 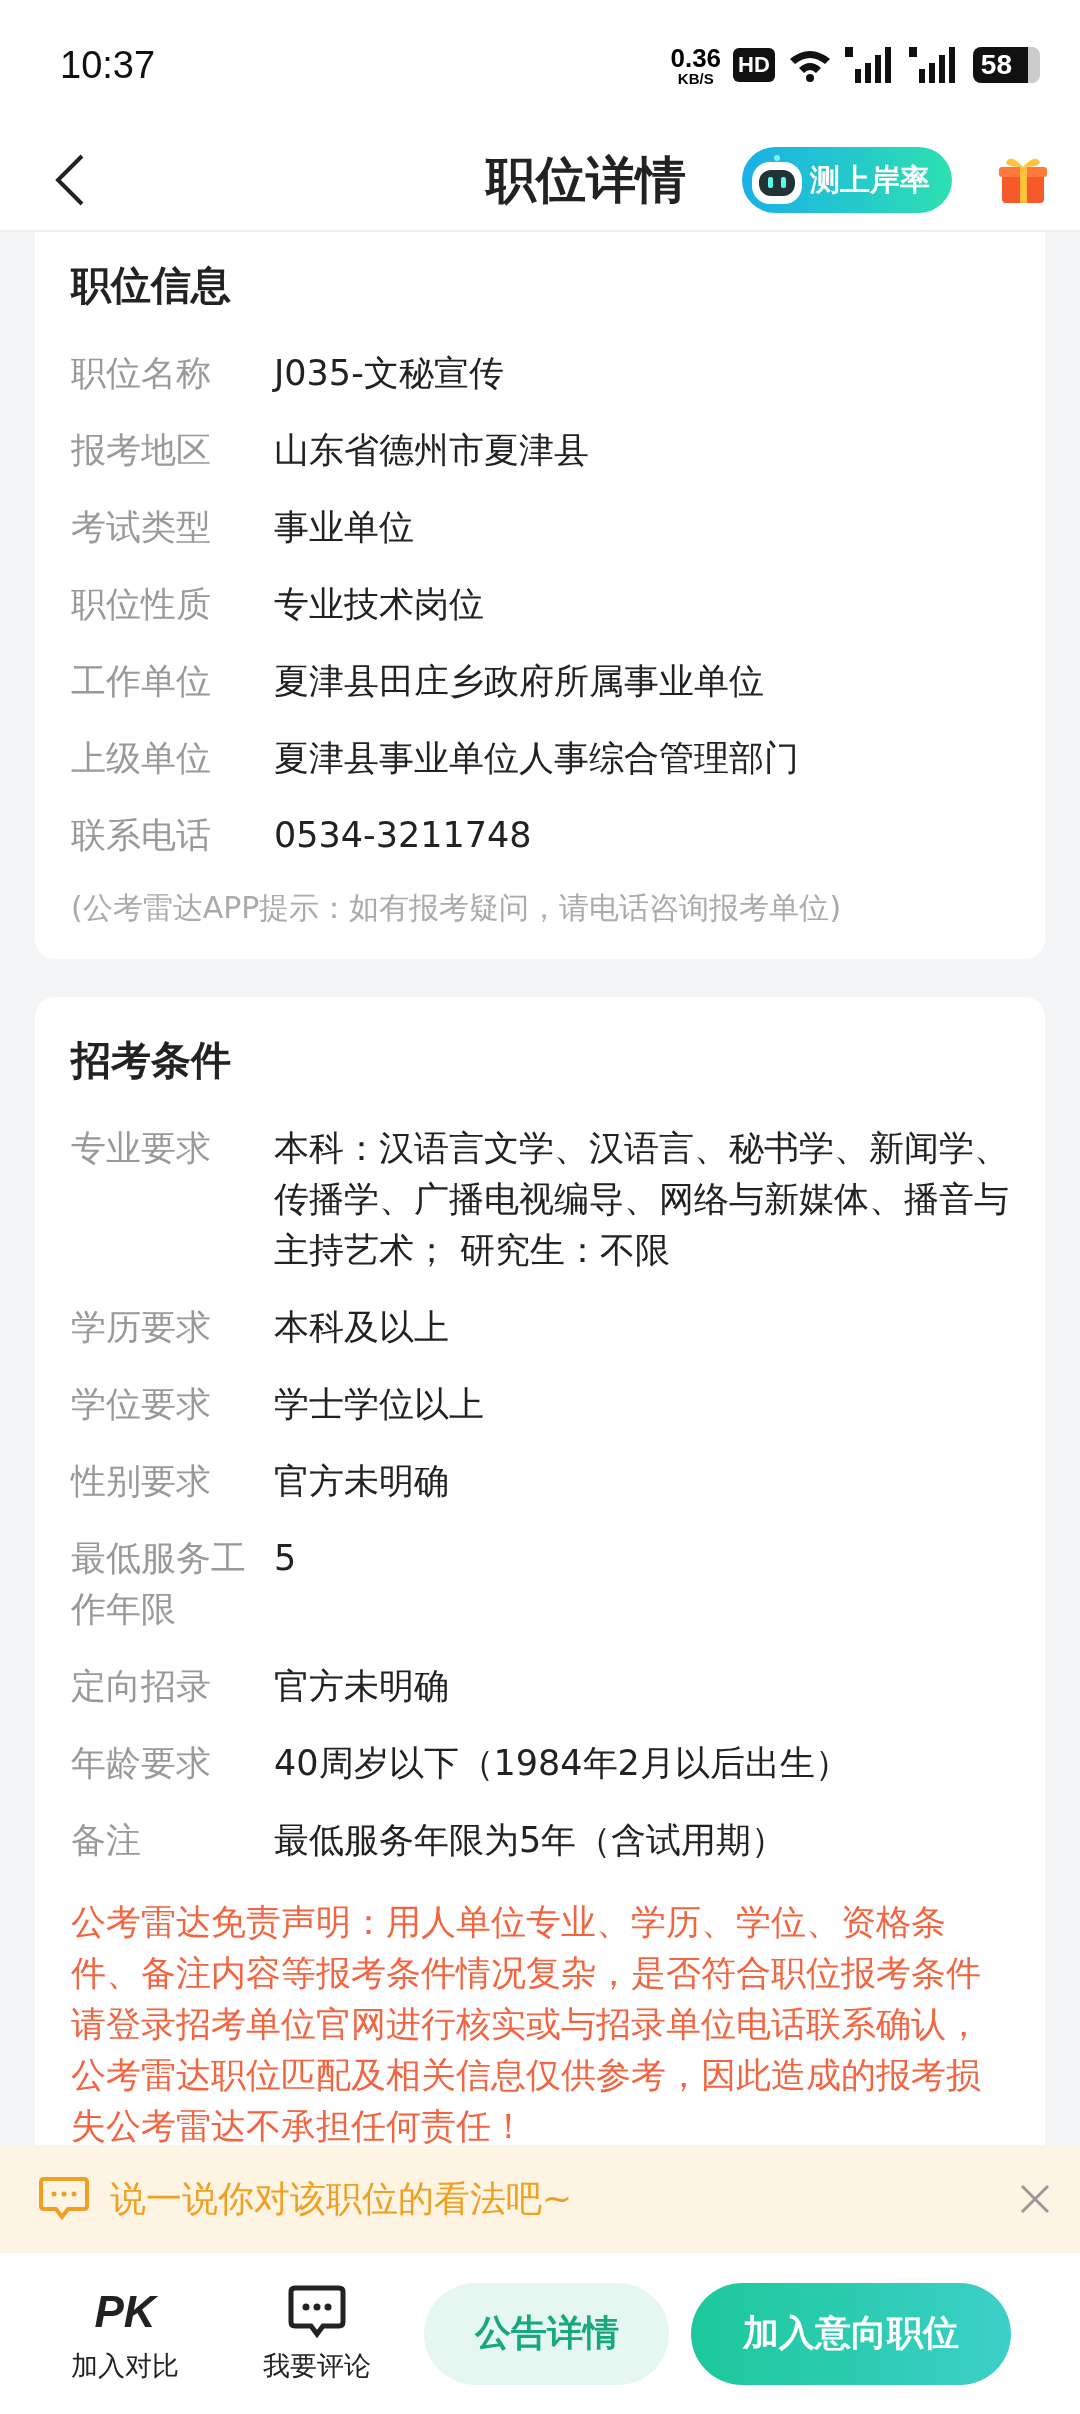 What do you see at coordinates (141, 1404) in the screenshot?
I see `field-label: 学位要求` at bounding box center [141, 1404].